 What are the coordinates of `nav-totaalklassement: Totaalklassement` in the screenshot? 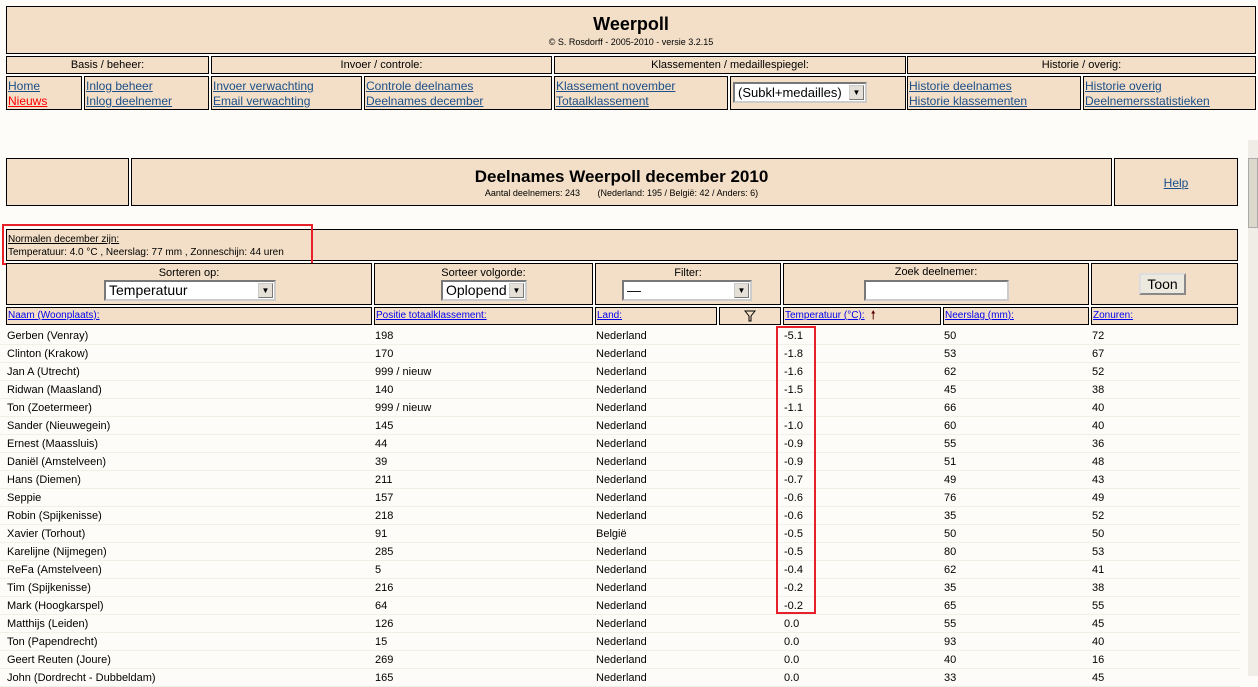 It's located at (641, 101).